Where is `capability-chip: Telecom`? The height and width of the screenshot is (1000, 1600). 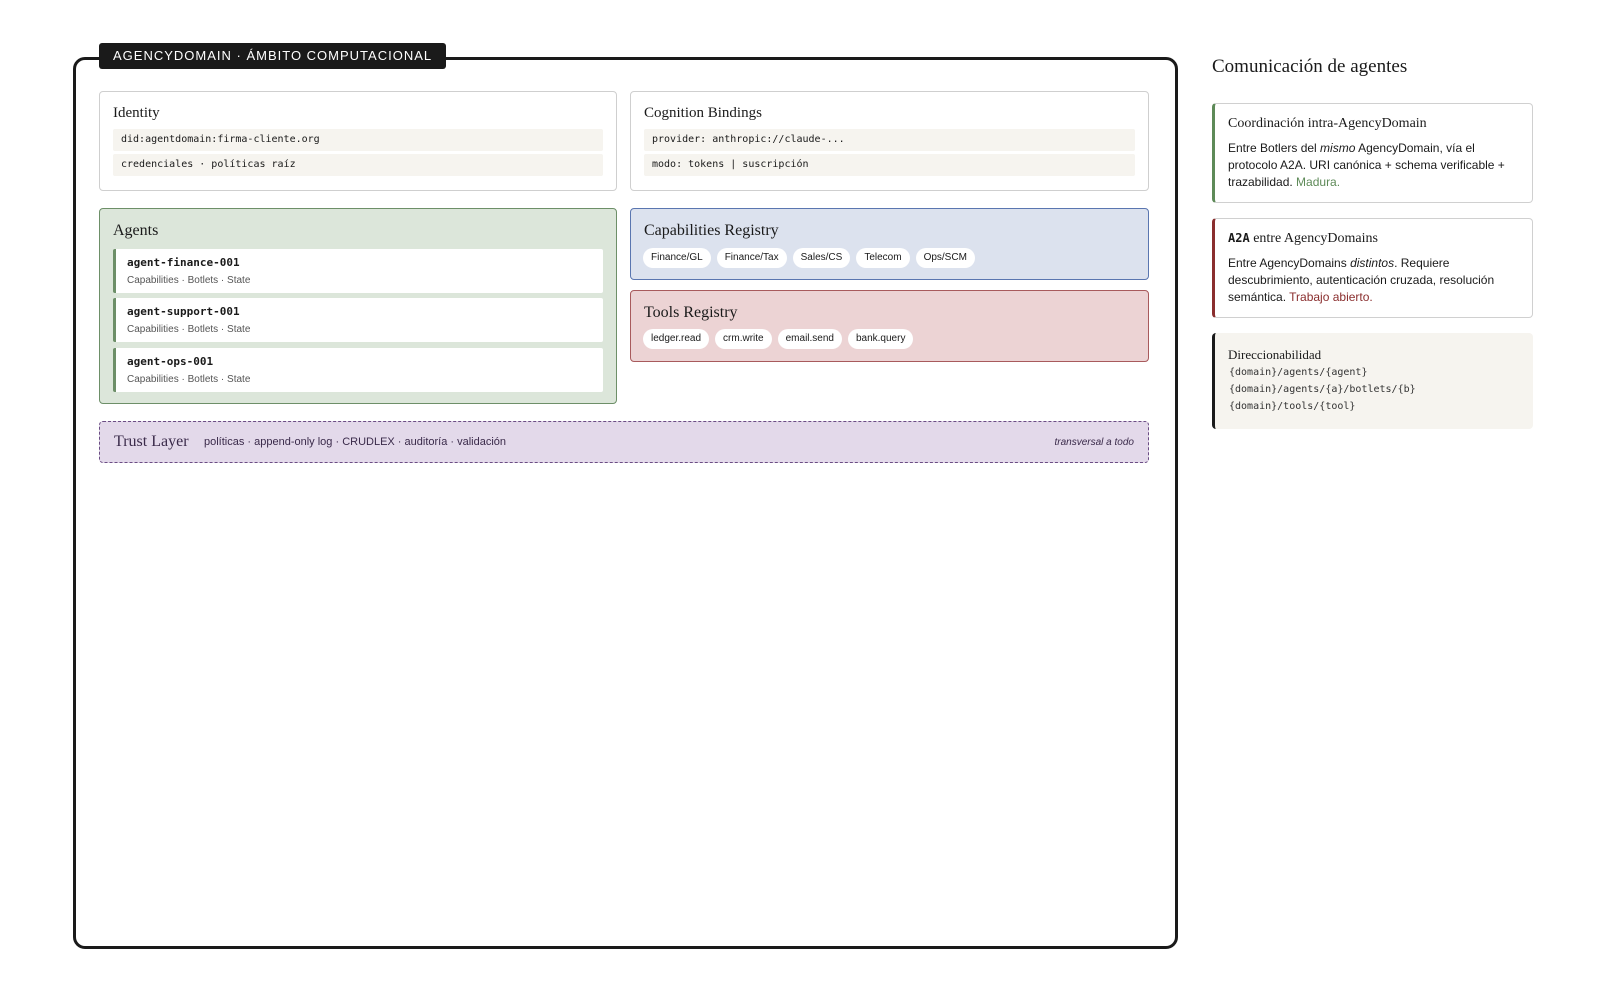 capability-chip: Telecom is located at coordinates (883, 258).